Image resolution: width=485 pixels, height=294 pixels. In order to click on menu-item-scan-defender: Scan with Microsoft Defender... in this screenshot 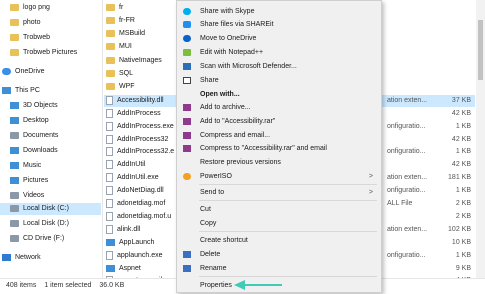, I will do `click(279, 66)`.